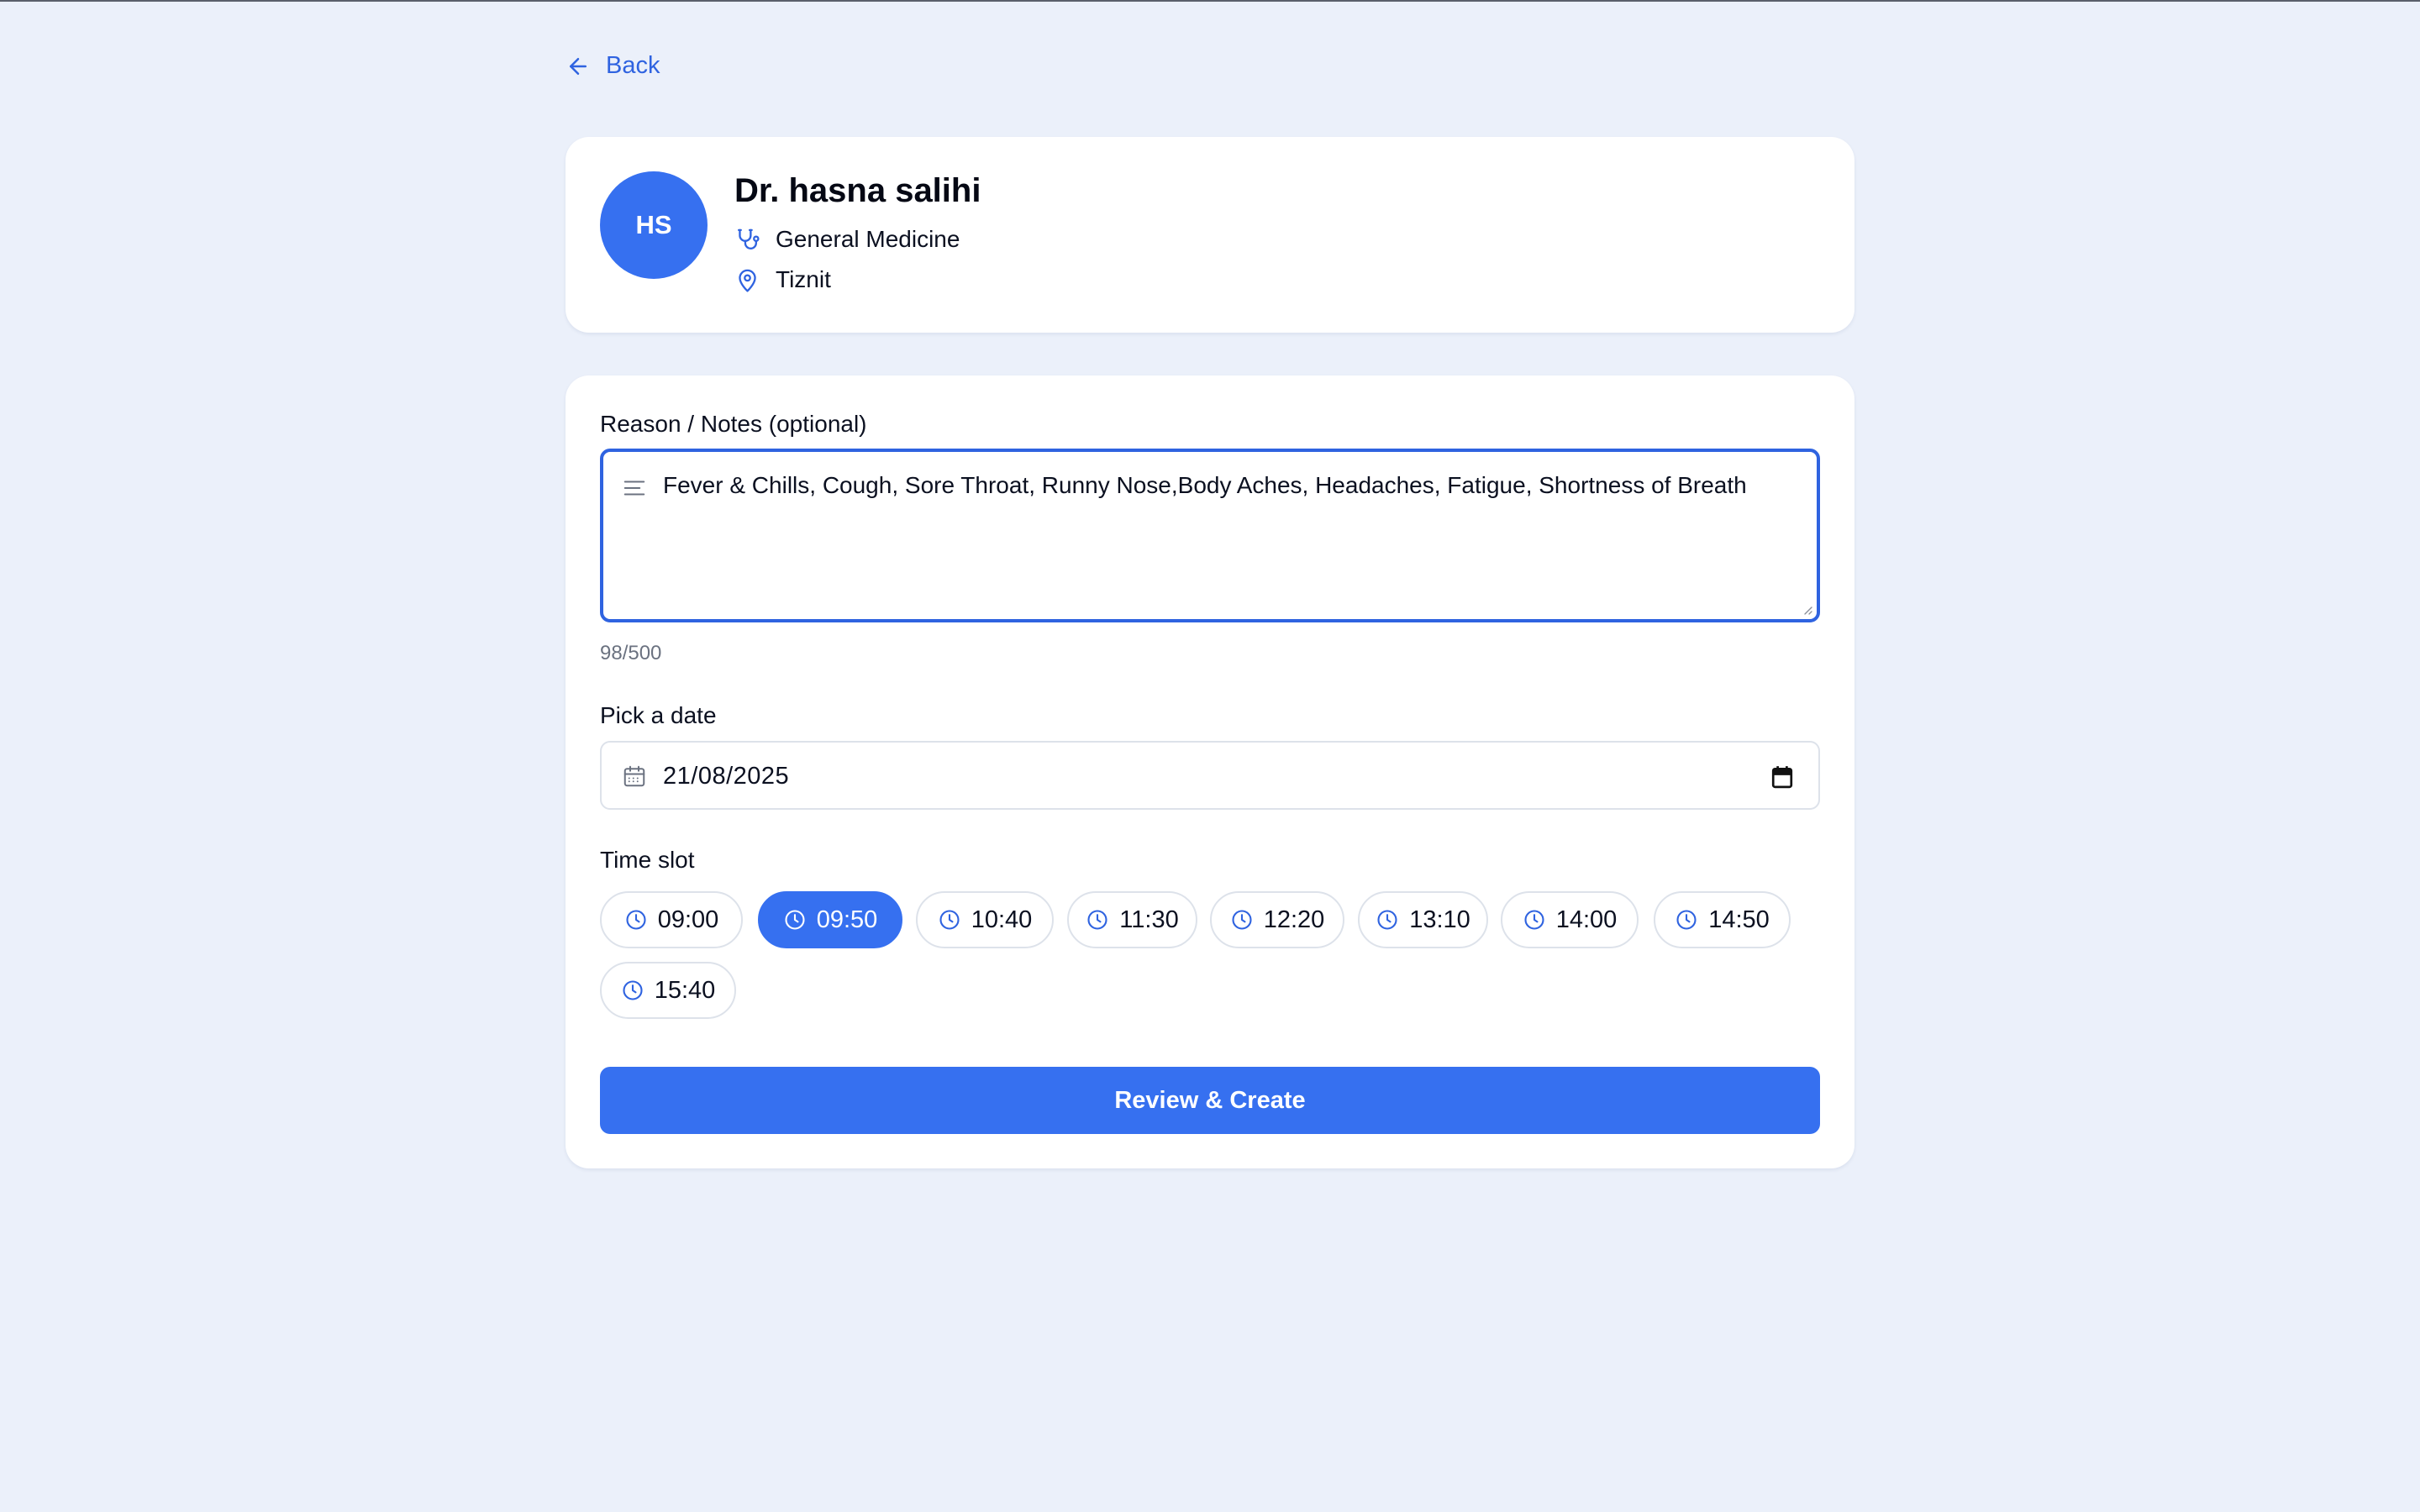 This screenshot has height=1512, width=2420. Describe the element at coordinates (633, 65) in the screenshot. I see `back-label: Back` at that location.